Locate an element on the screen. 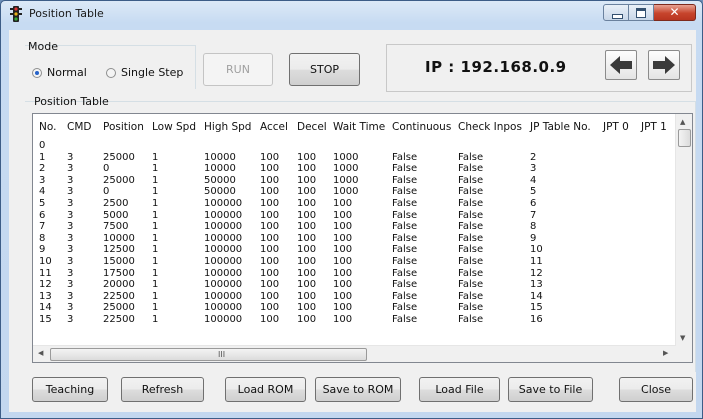 The height and width of the screenshot is (419, 703). table-row: 5 3 2500 1 100000 100 100 100 False False 6 is located at coordinates (353, 204).